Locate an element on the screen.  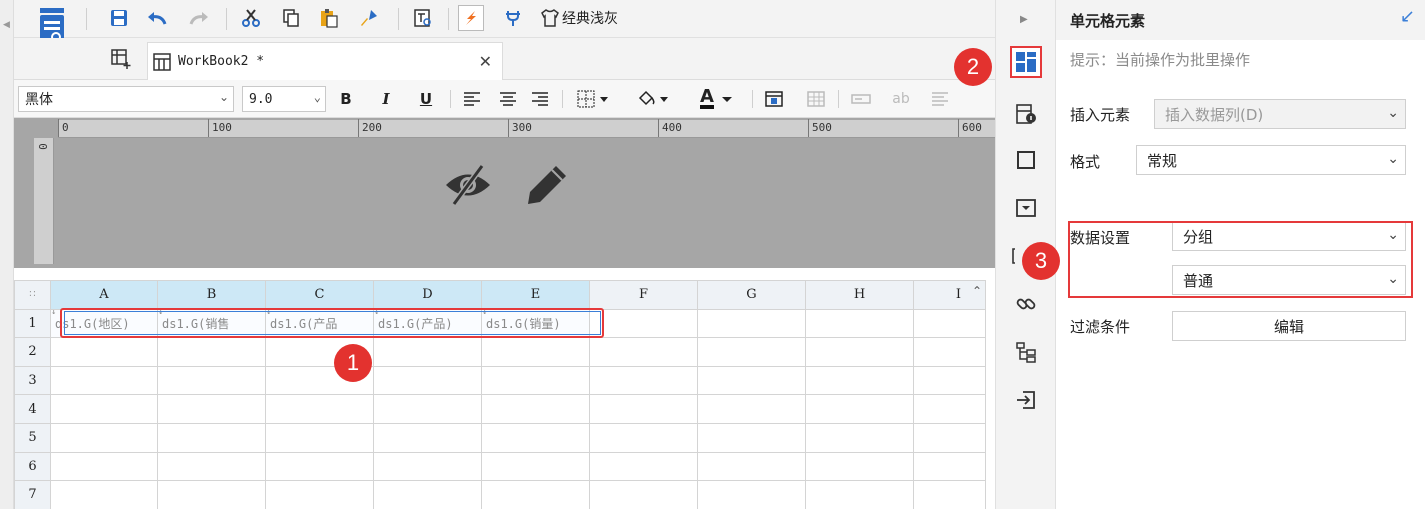
column-header-d: D is located at coordinates (427, 295).